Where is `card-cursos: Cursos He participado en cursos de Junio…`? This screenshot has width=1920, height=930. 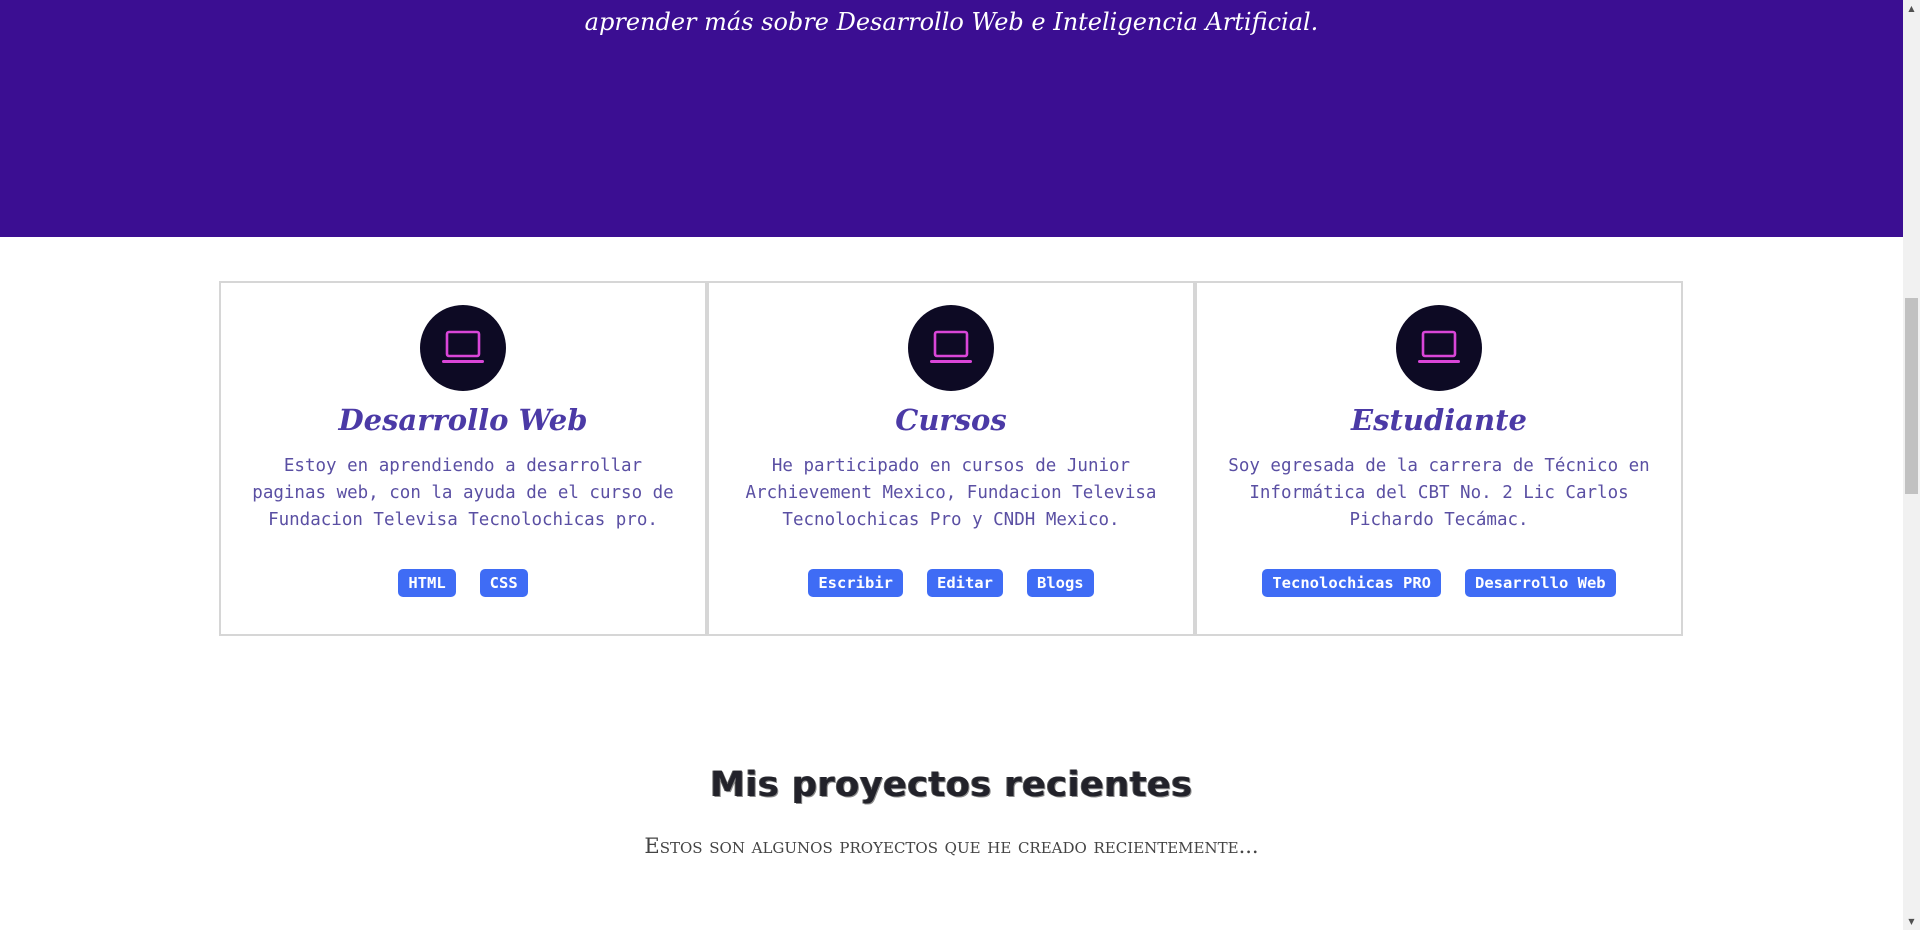 card-cursos: Cursos He participado en cursos de Junio… is located at coordinates (951, 458).